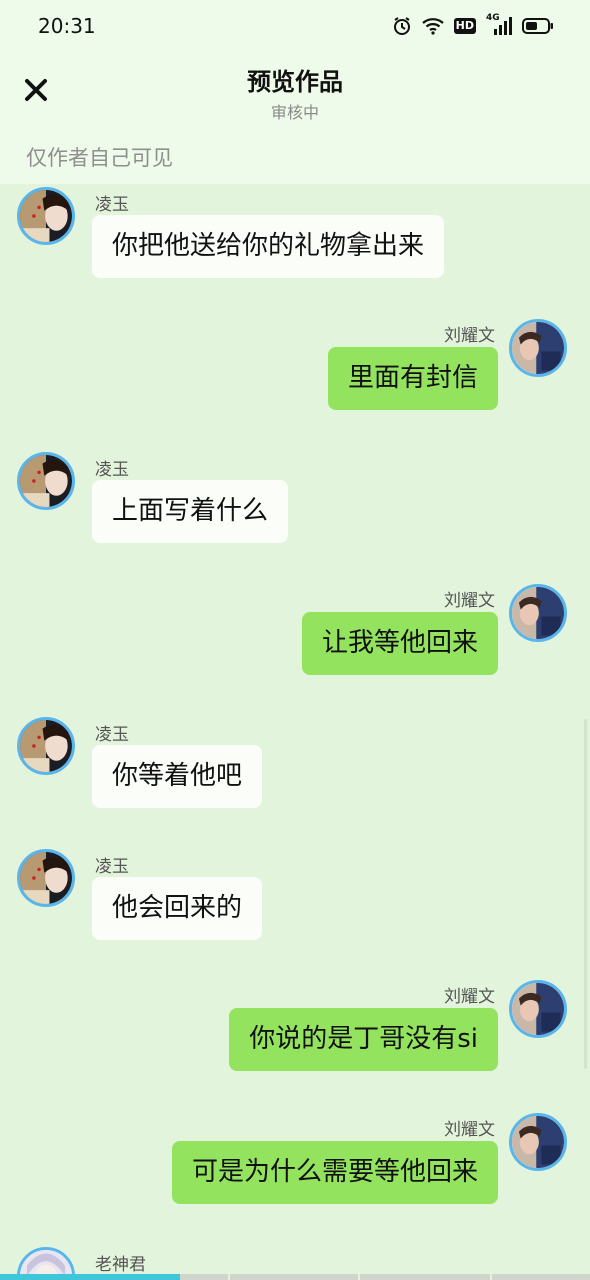 The image size is (590, 1280). What do you see at coordinates (464, 26) in the screenshot?
I see `hd-badge: HD` at bounding box center [464, 26].